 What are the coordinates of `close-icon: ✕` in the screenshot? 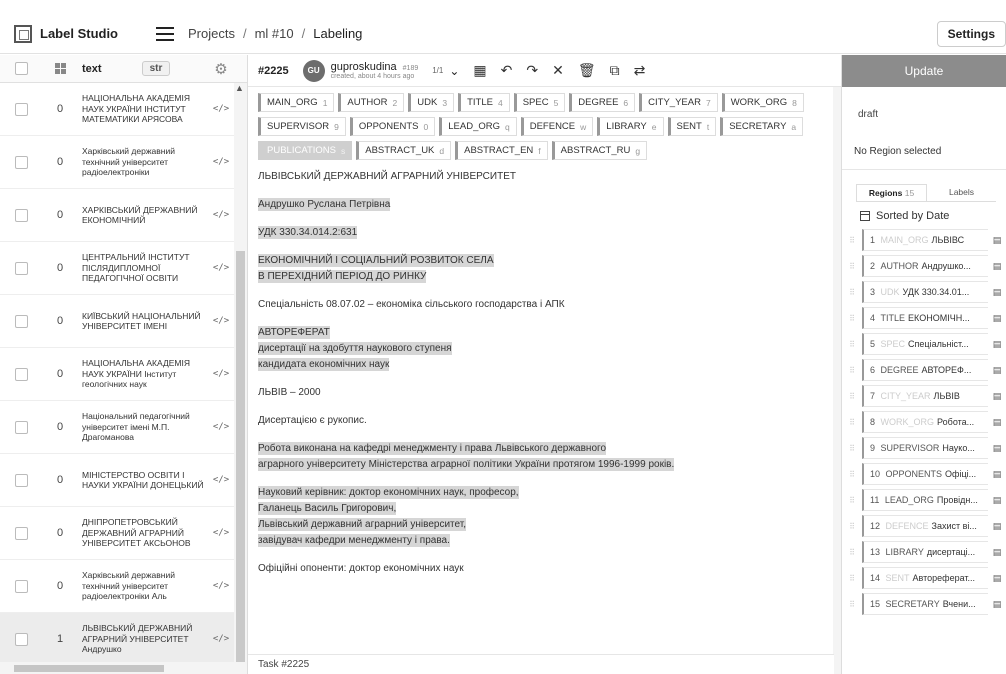 It's located at (558, 70).